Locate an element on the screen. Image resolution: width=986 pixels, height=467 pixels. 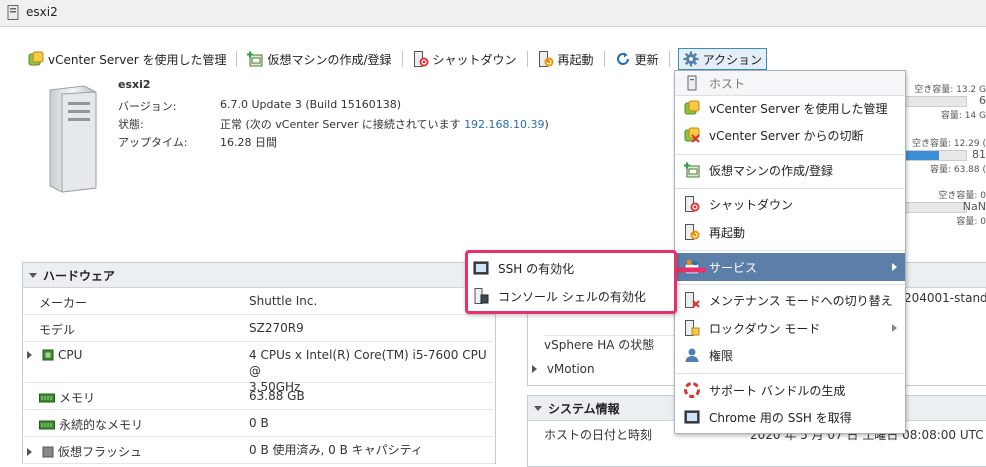
submenu-item-label: コンソール シェルの有効化 is located at coordinates (572, 296).